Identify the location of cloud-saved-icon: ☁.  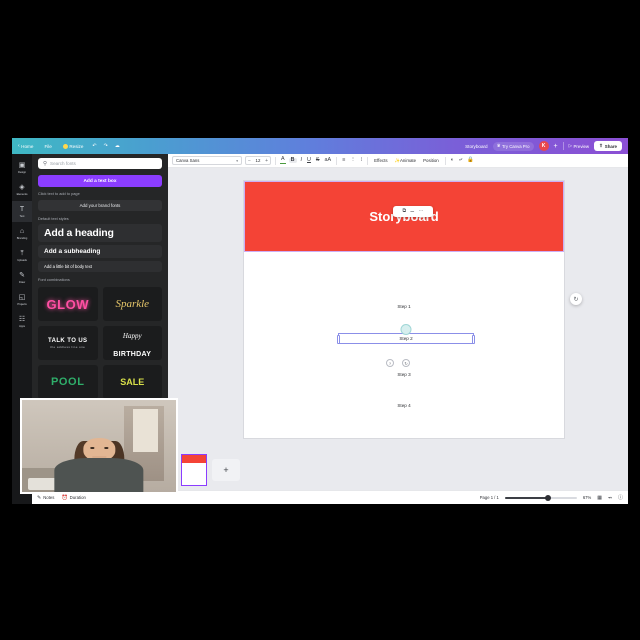
(117, 146).